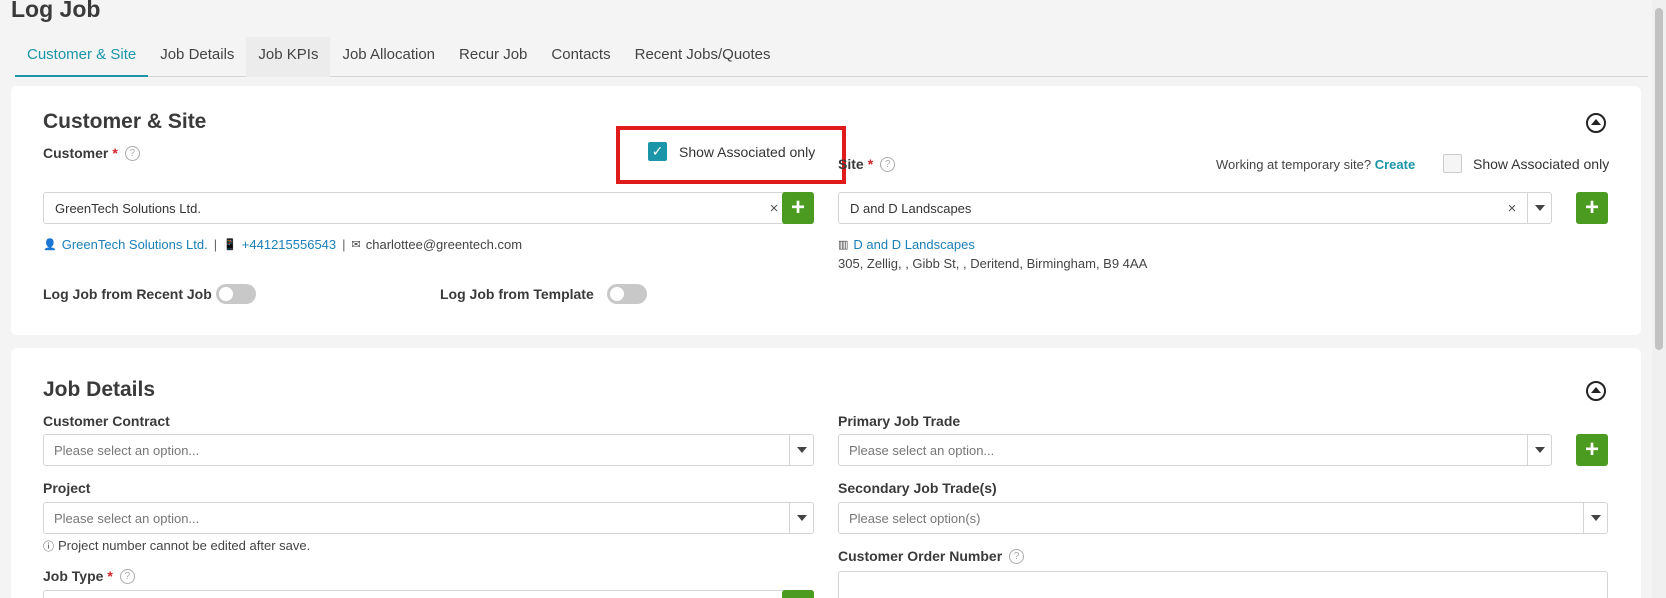 The image size is (1666, 598). I want to click on site-show-associated-checkbox, so click(1452, 163).